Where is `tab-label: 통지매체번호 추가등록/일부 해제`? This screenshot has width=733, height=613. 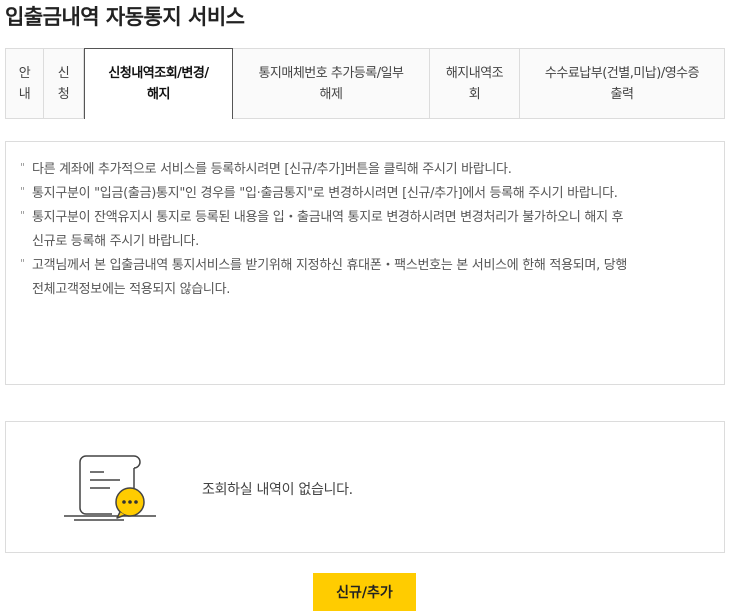
tab-label: 통지매체번호 추가등록/일부 해제 is located at coordinates (331, 84).